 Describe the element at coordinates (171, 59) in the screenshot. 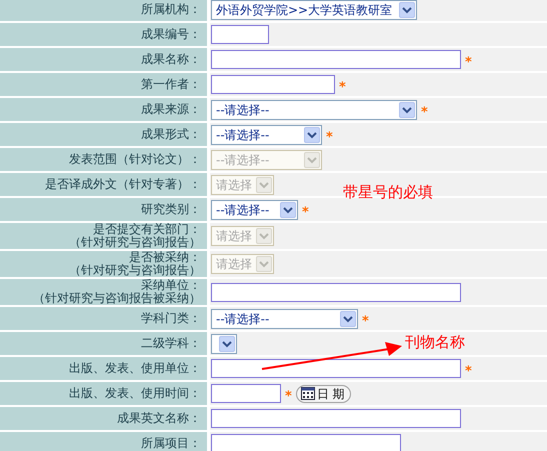

I see `field-label: 成果名称：` at that location.